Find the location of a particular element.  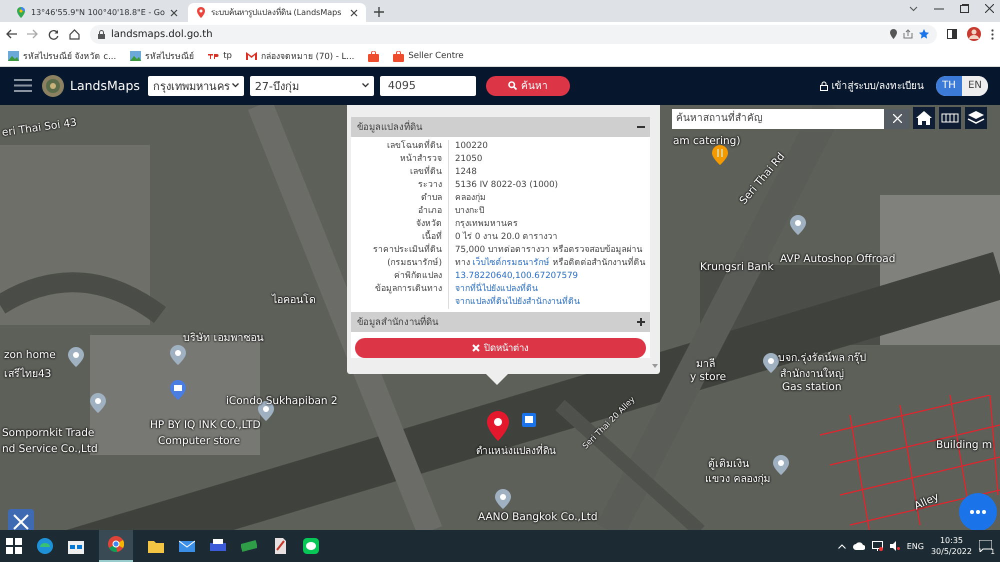

field-value: บางกะปิ is located at coordinates (469, 211).